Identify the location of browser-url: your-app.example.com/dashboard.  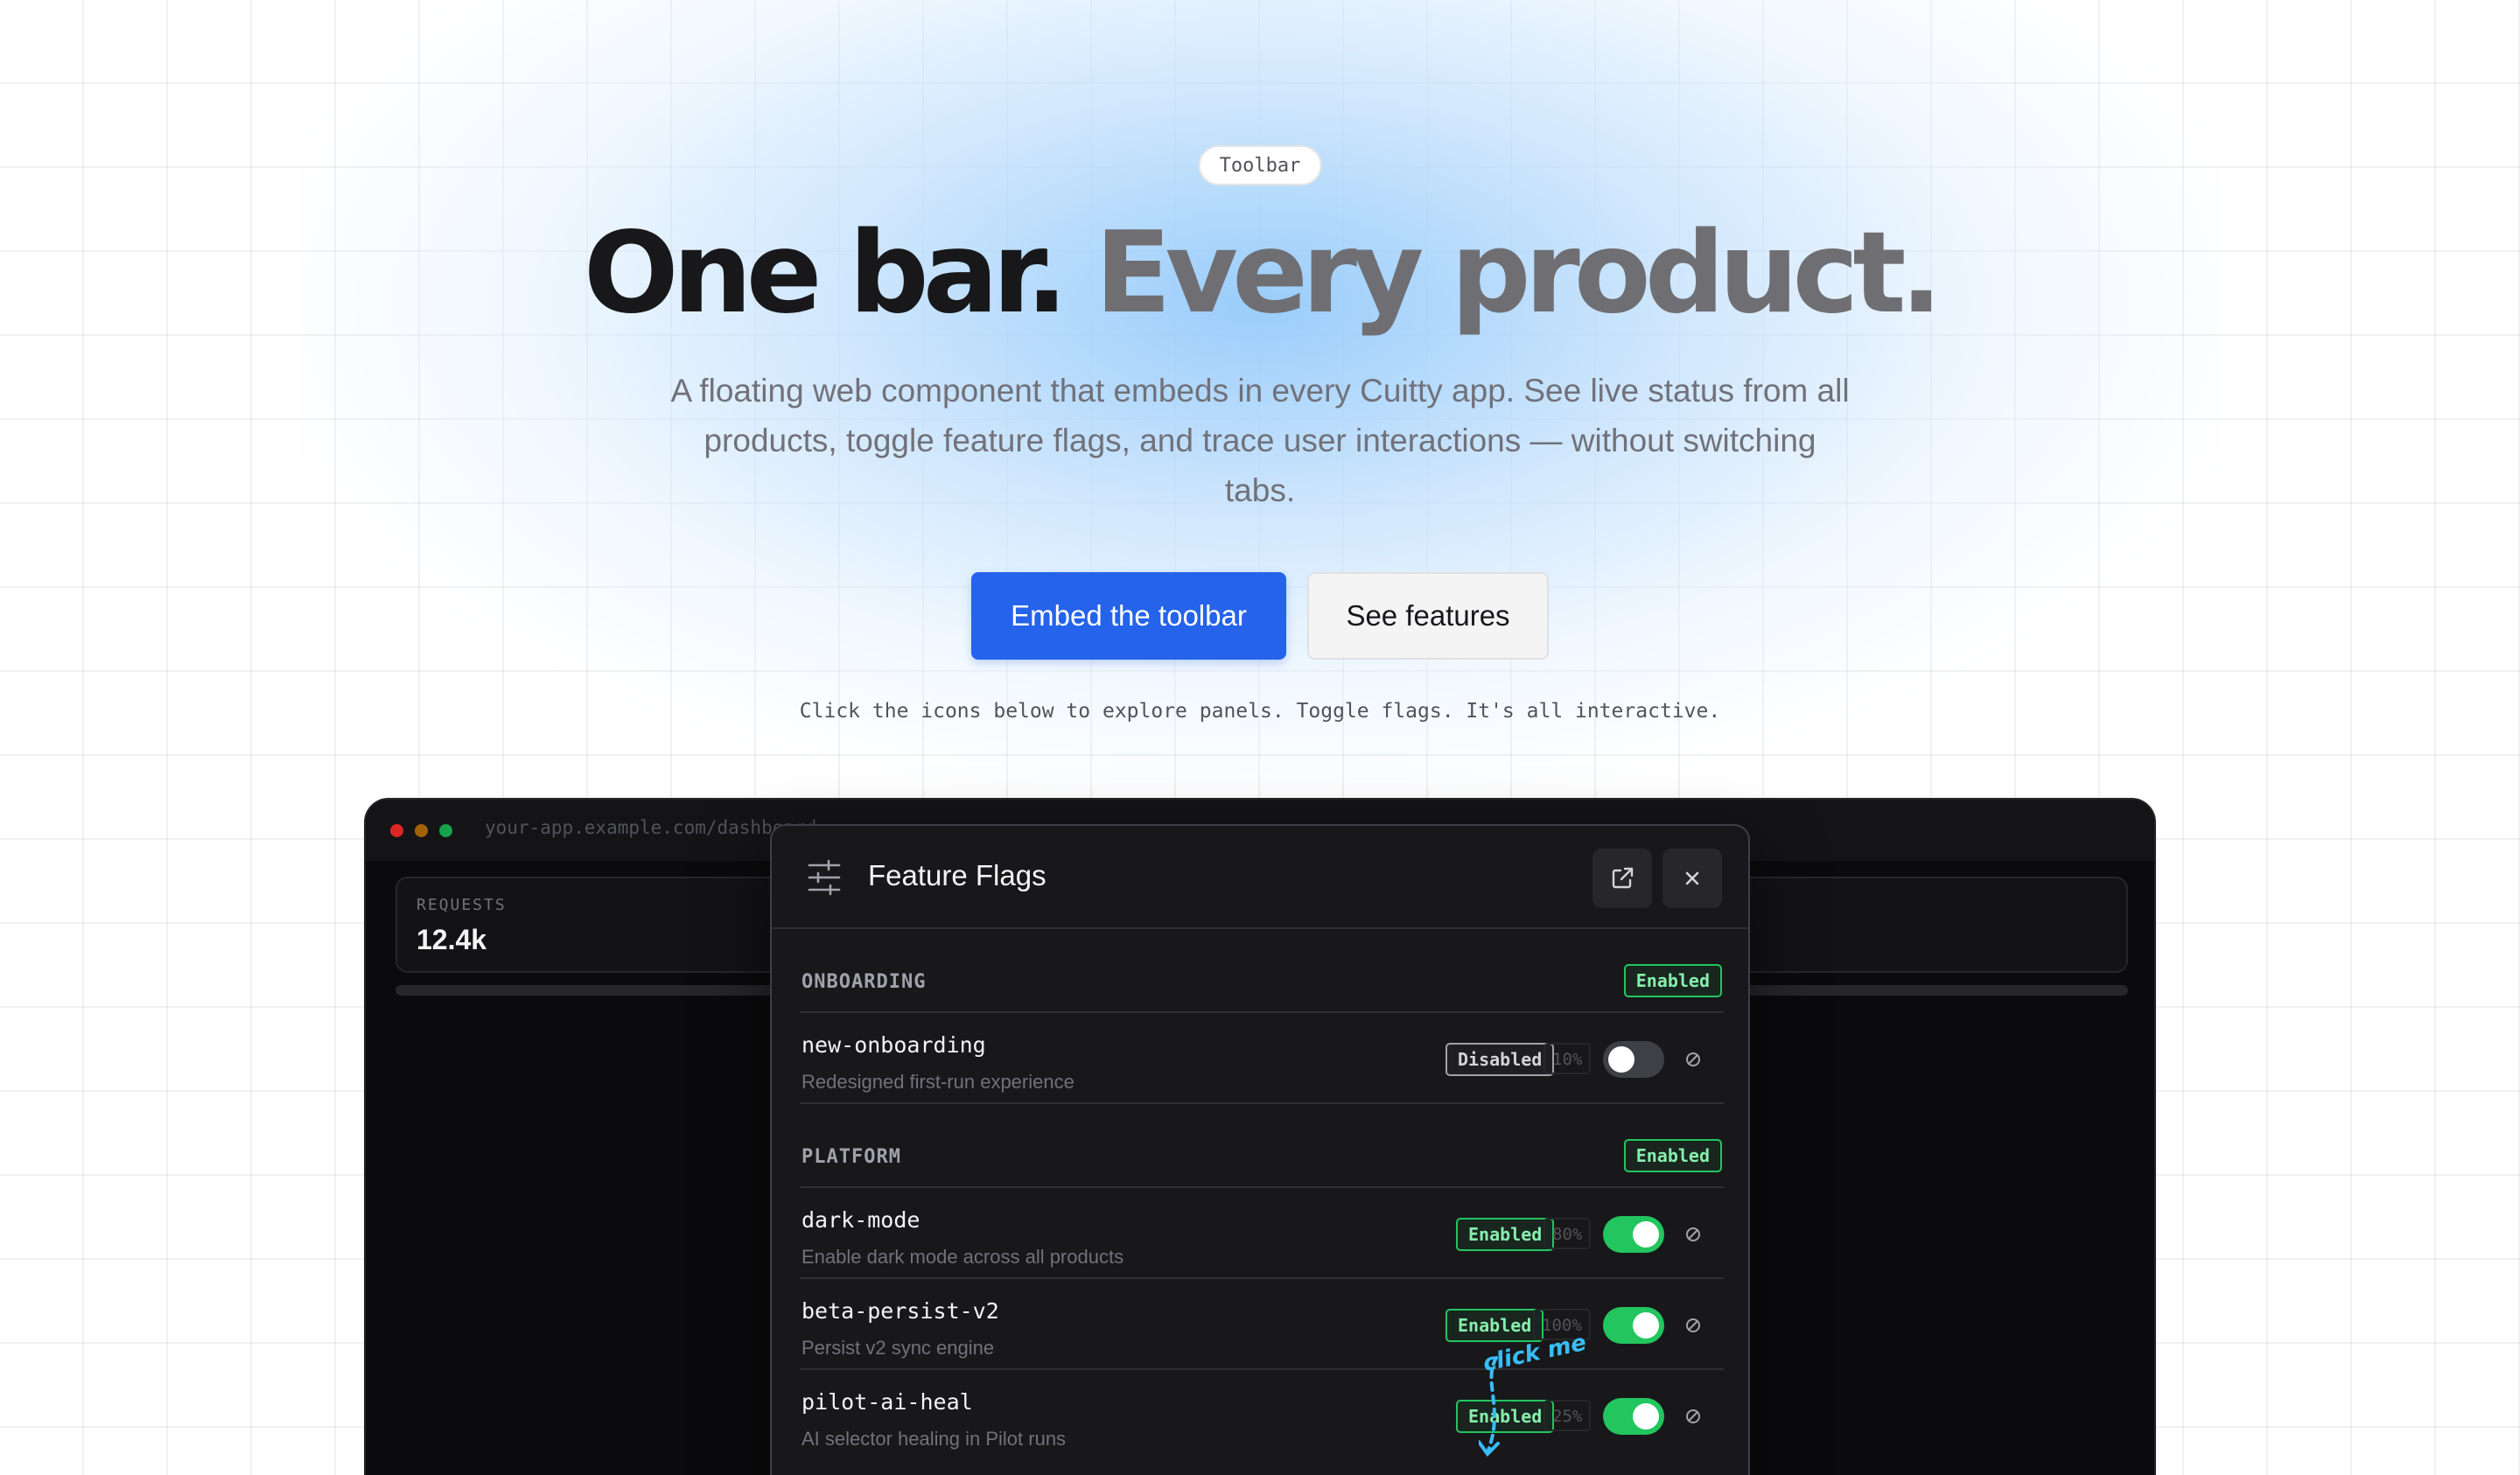
(651, 827).